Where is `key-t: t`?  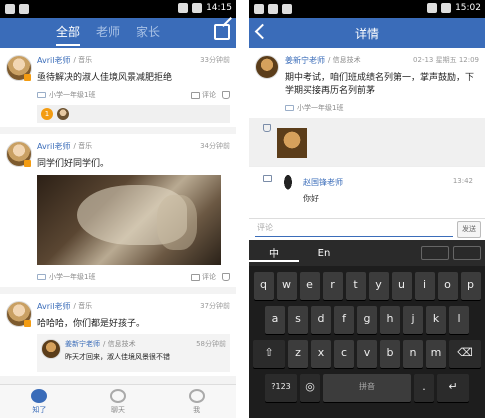
key-t: t is located at coordinates (355, 286).